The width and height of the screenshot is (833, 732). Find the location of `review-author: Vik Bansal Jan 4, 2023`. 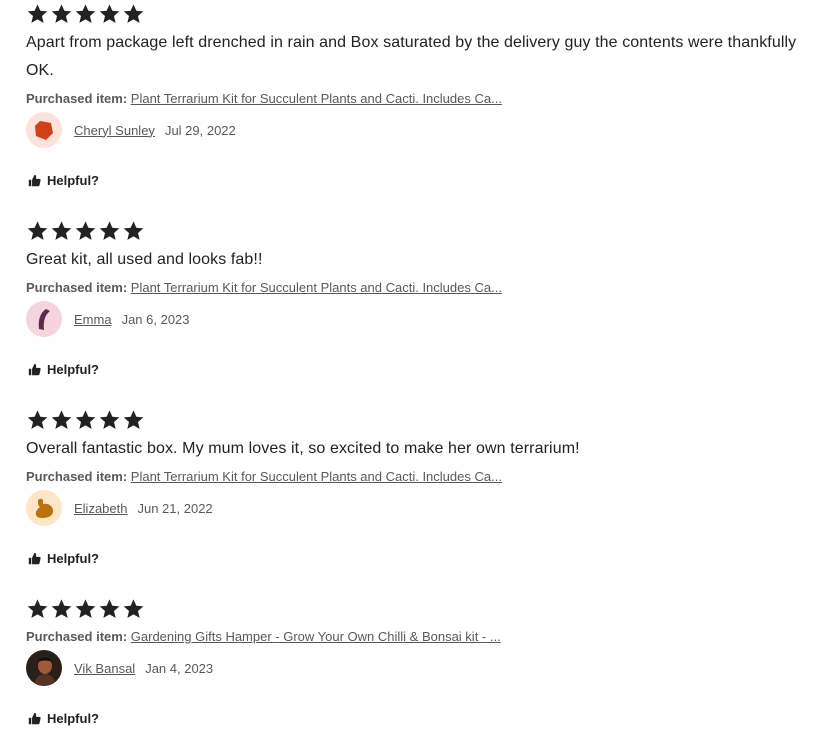

review-author: Vik Bansal Jan 4, 2023 is located at coordinates (421, 668).